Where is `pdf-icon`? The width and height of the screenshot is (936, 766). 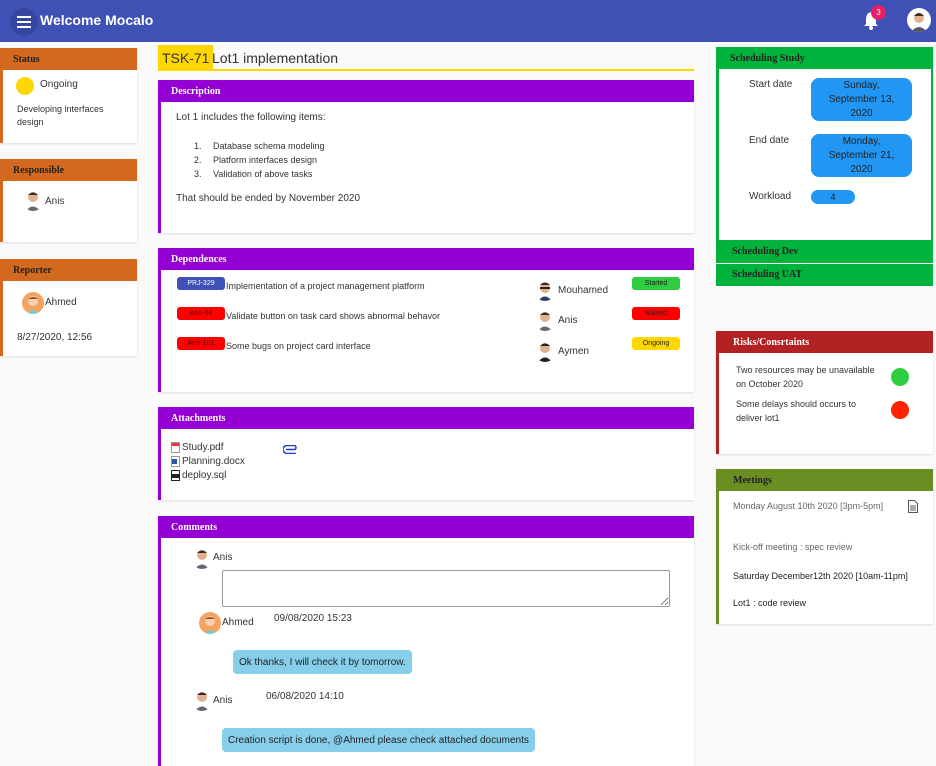 pdf-icon is located at coordinates (175, 447).